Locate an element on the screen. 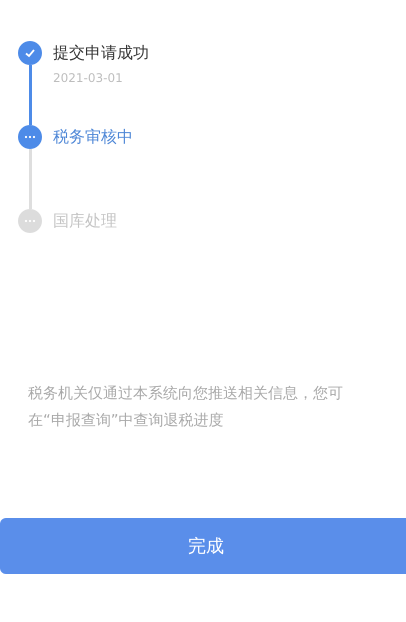 The image size is (406, 622). step-date: 2021-03-01 is located at coordinates (88, 78).